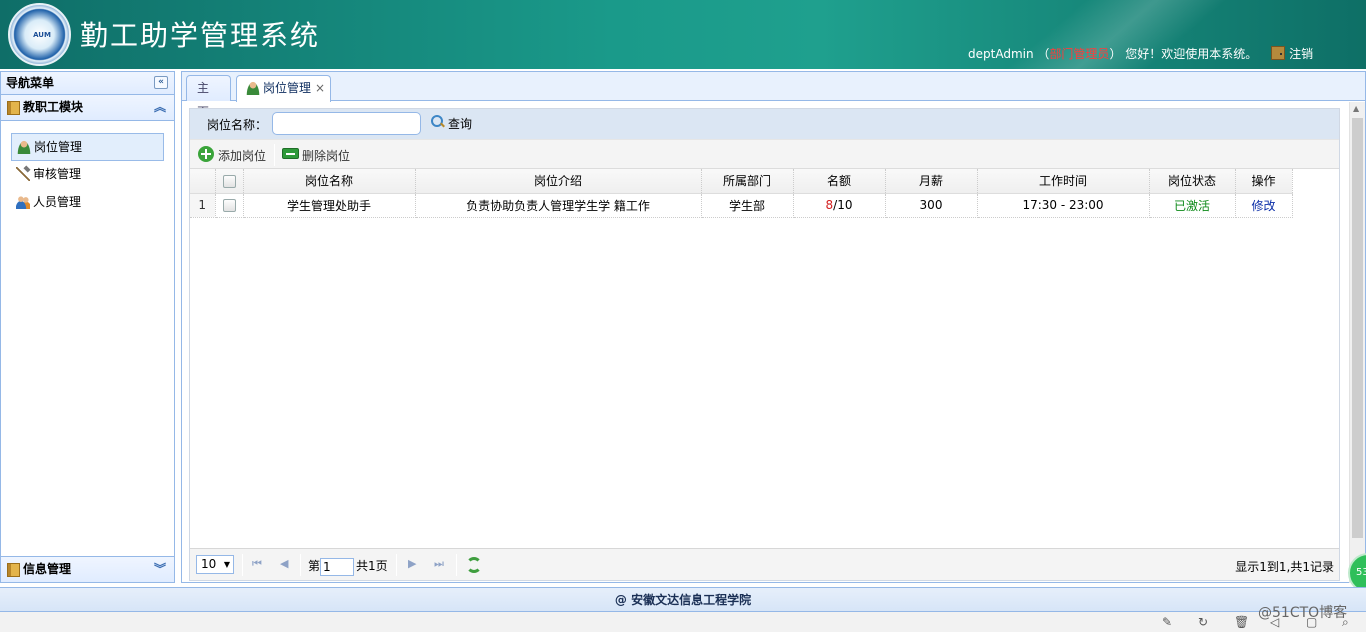  I want to click on search-button-label: 查询, so click(460, 124).